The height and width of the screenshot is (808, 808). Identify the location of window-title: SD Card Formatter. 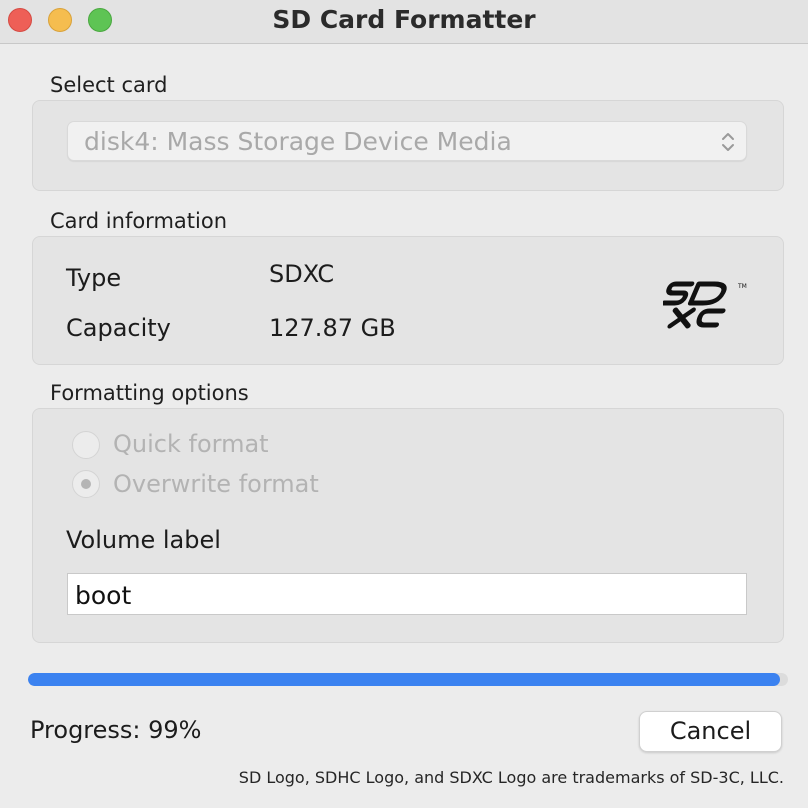
(404, 19).